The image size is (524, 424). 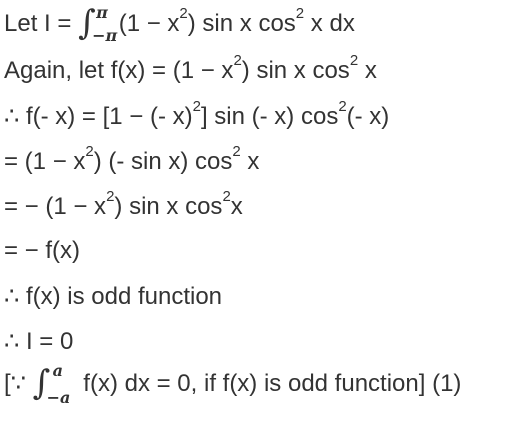 What do you see at coordinates (367, 70) in the screenshot?
I see `line2-text-c: x` at bounding box center [367, 70].